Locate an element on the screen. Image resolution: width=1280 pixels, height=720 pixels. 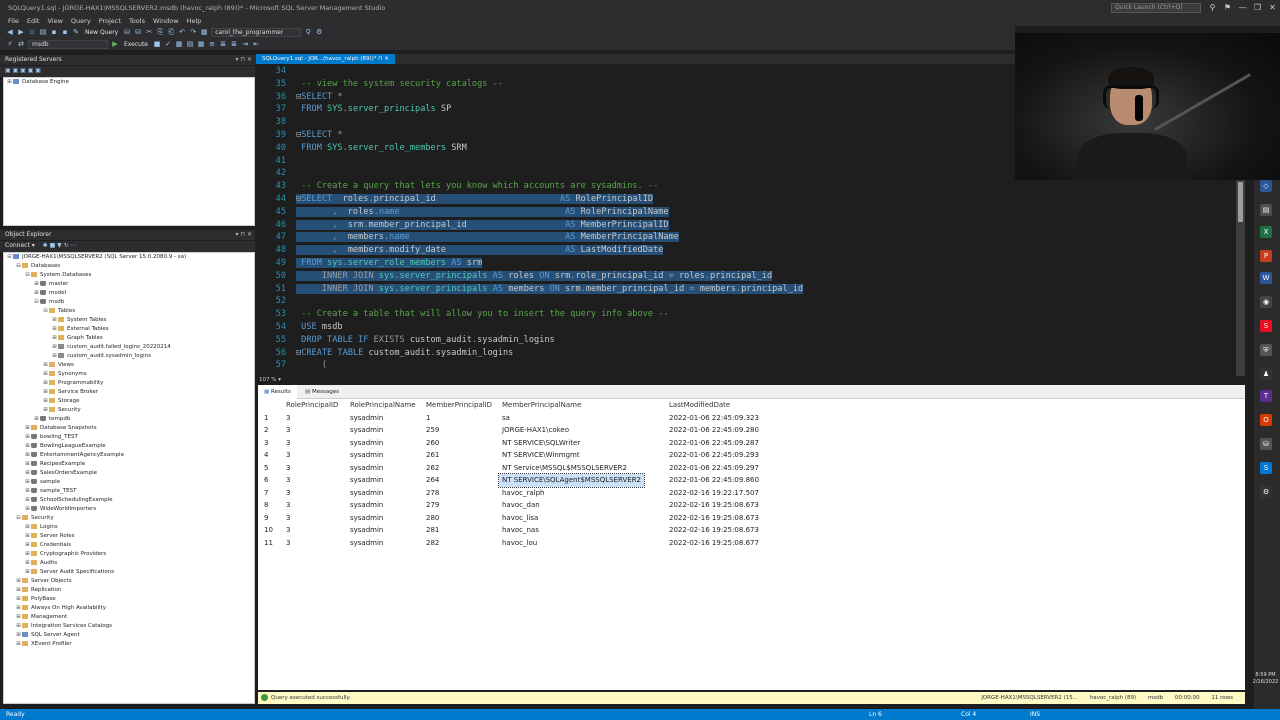
table-cell: 2022-02-16 19:25:08.677 is located at coordinates (714, 543).